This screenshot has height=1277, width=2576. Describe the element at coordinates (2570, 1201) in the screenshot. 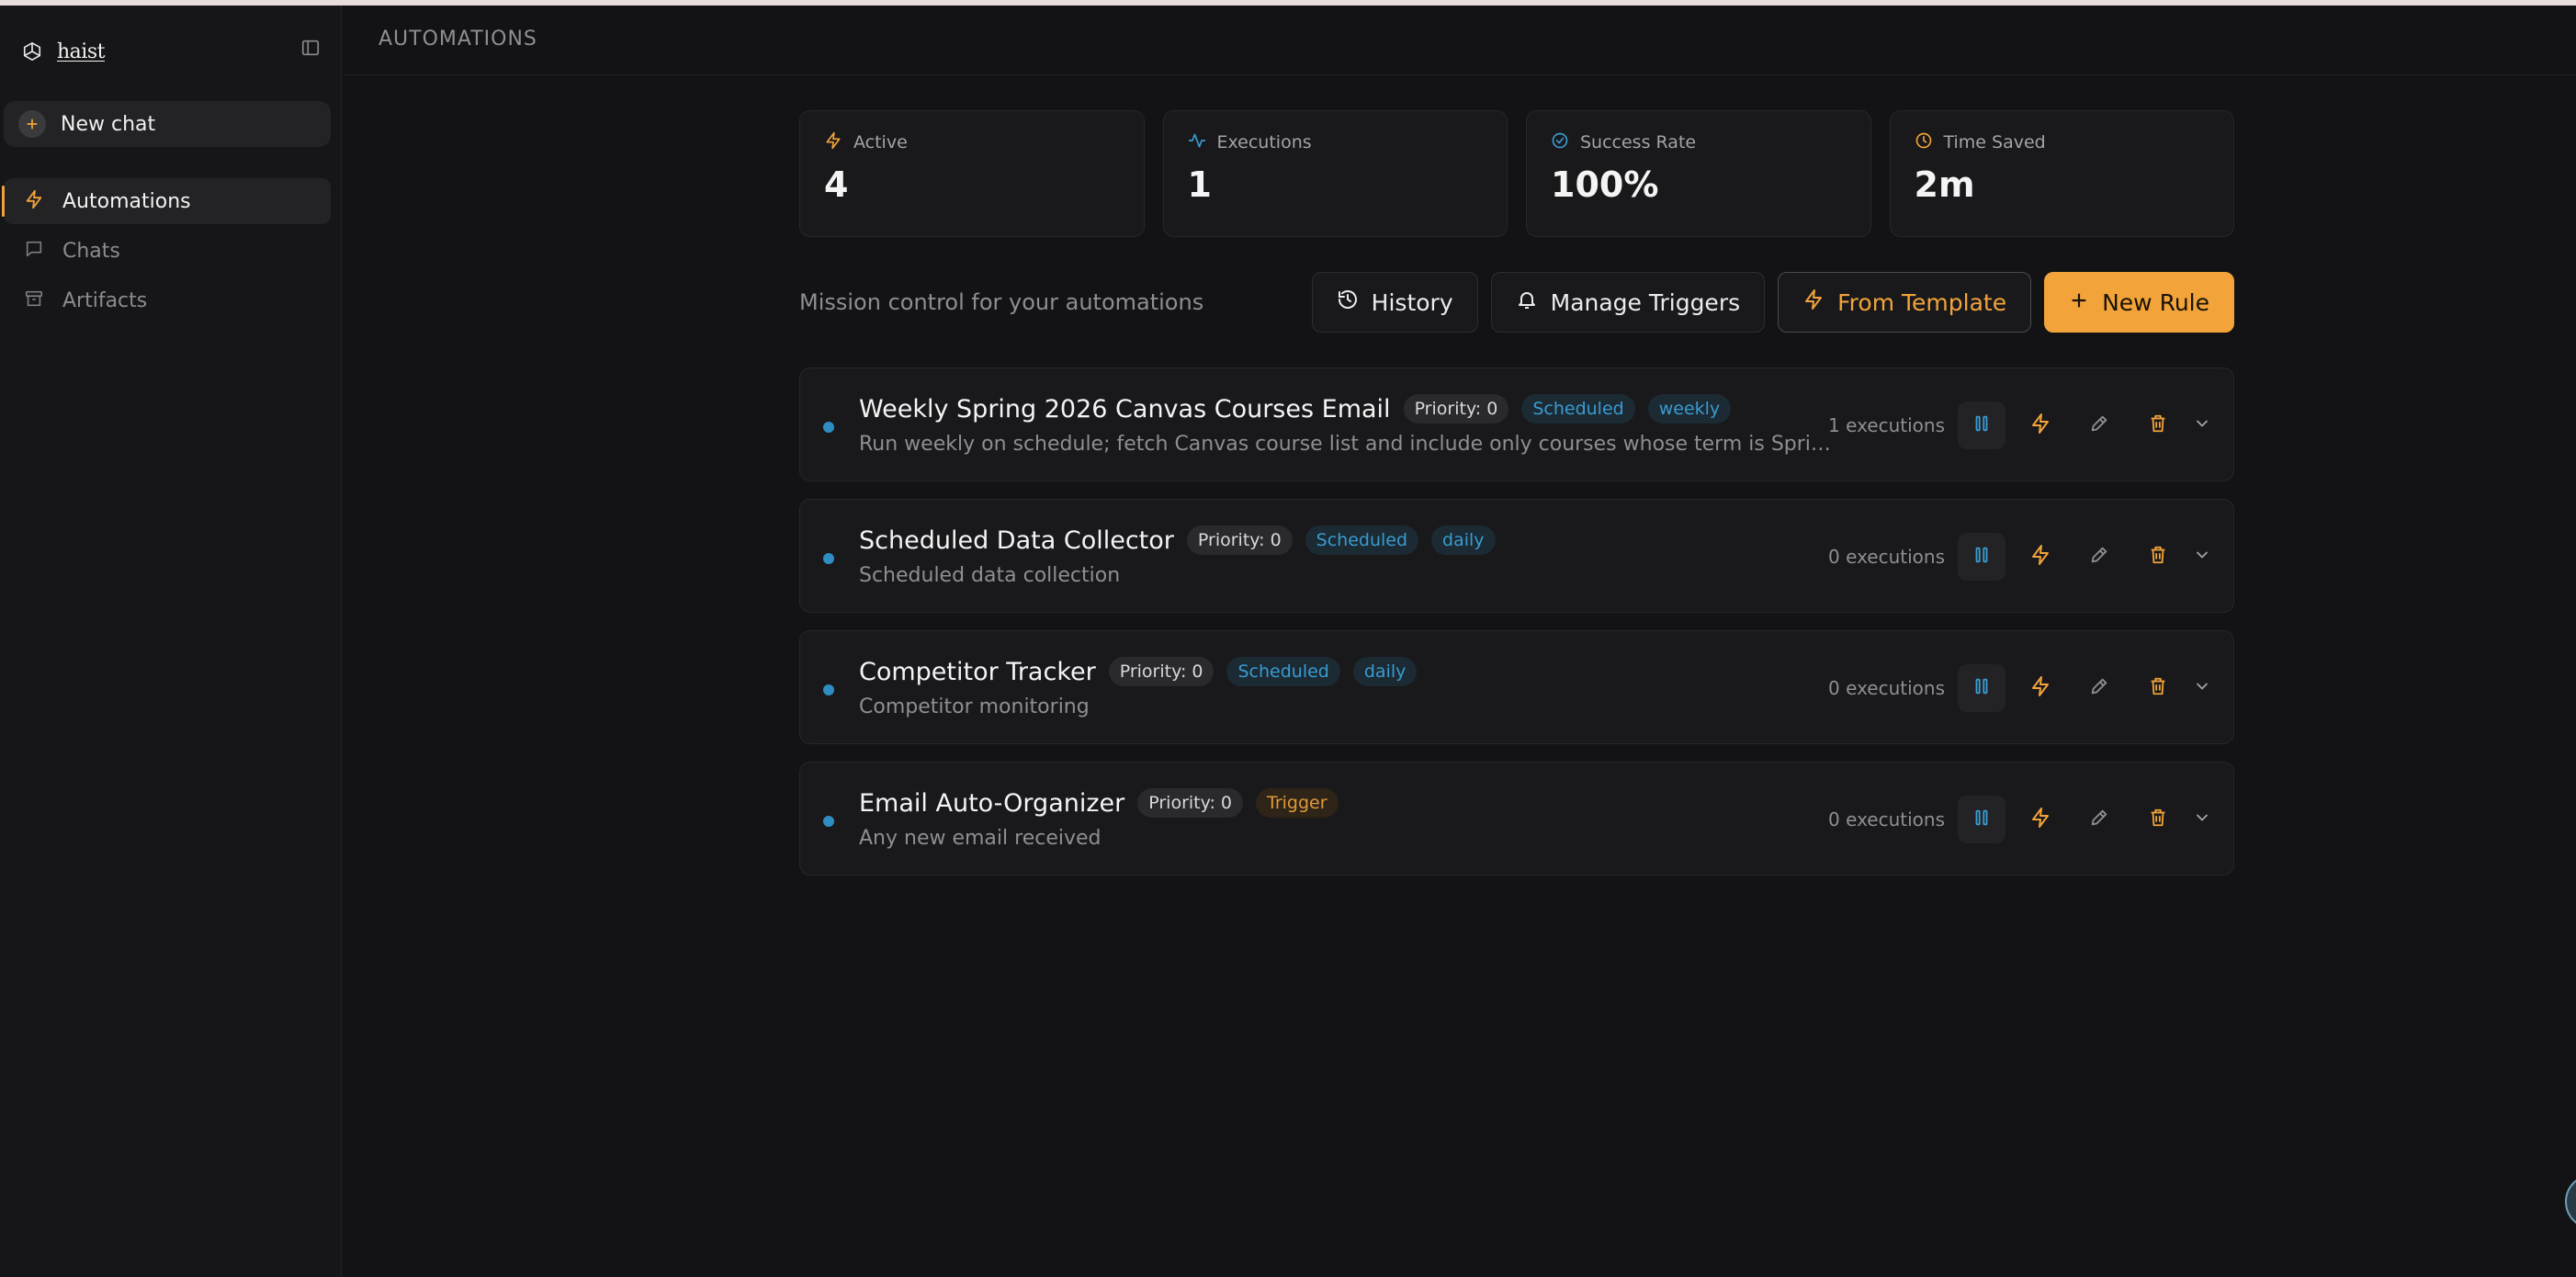

I see `floating-assistant-button` at that location.